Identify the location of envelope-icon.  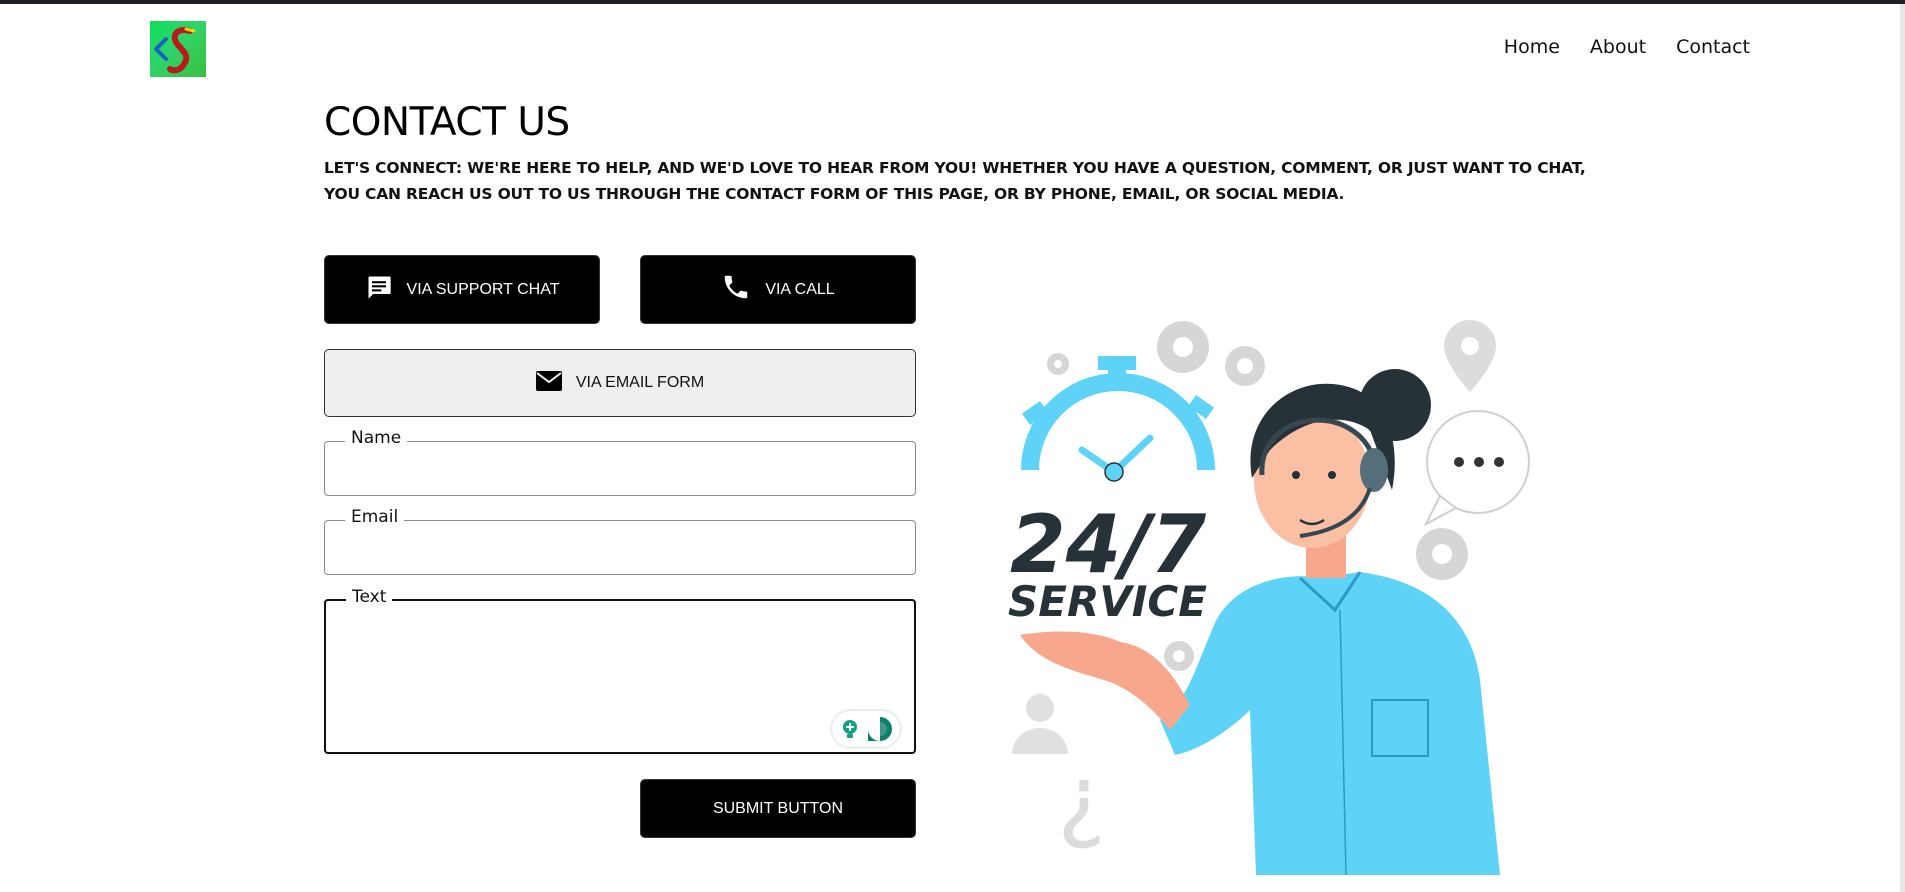
(548, 383).